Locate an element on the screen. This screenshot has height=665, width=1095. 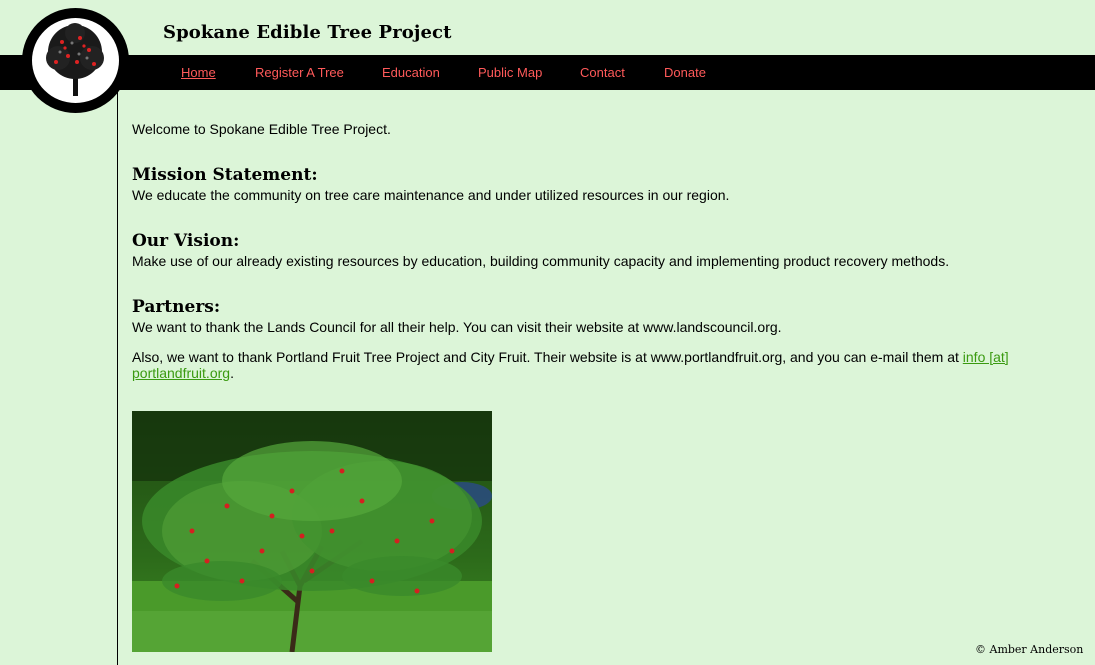
nav-item-public-map: Public Map is located at coordinates (510, 72).